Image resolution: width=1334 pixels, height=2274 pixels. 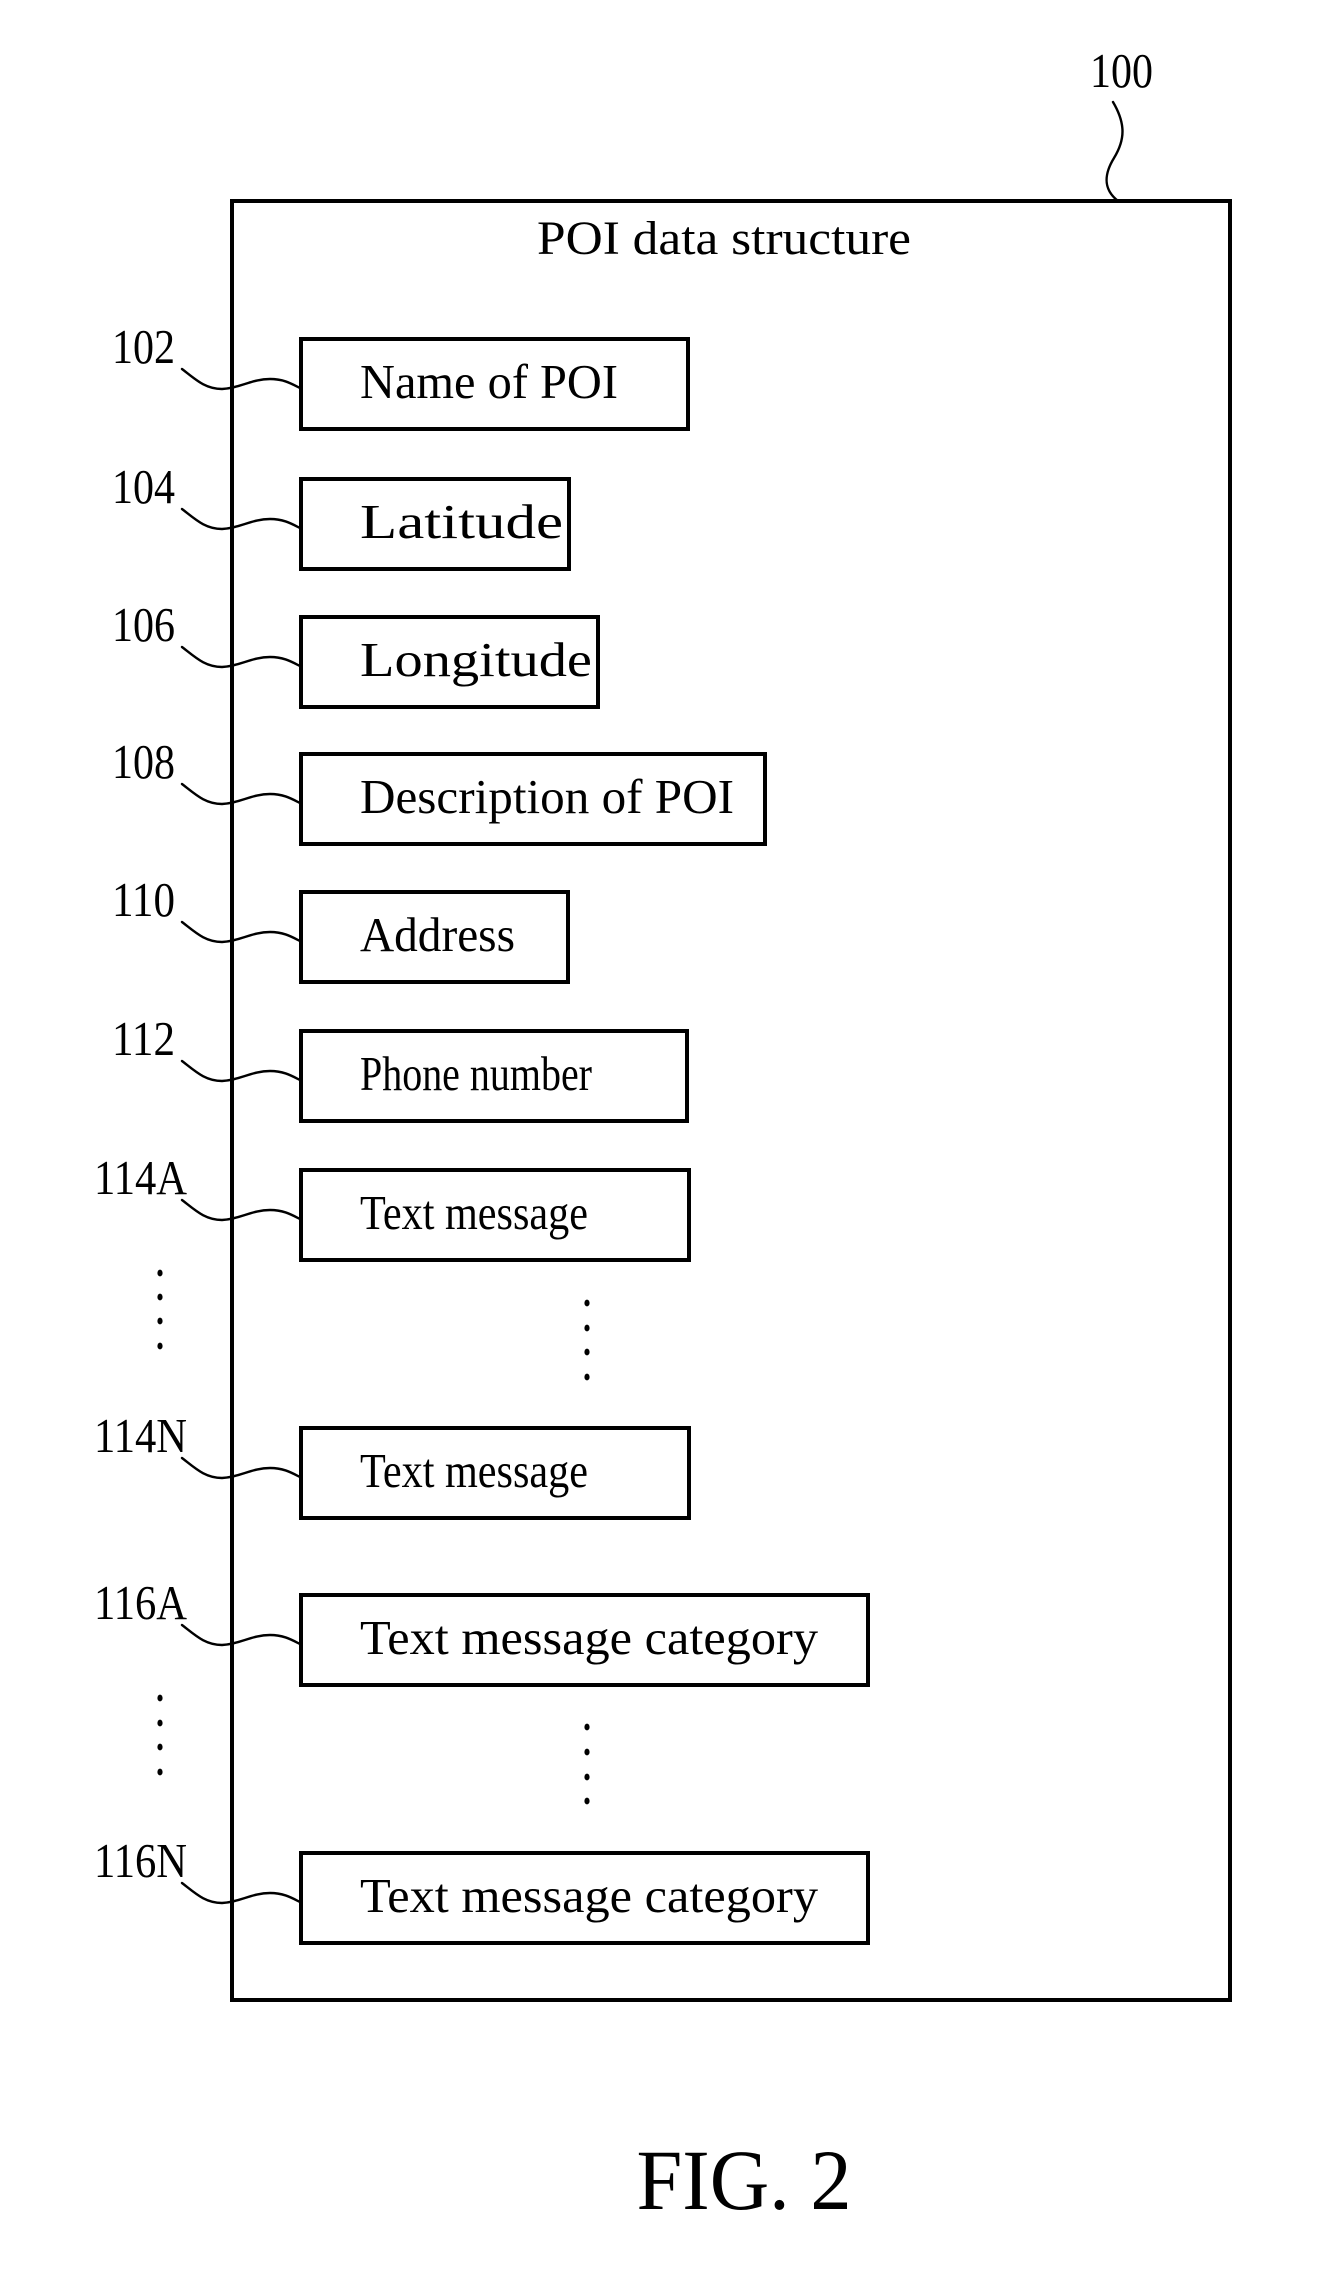 What do you see at coordinates (1121, 70) in the screenshot?
I see `container-ref-label: 100` at bounding box center [1121, 70].